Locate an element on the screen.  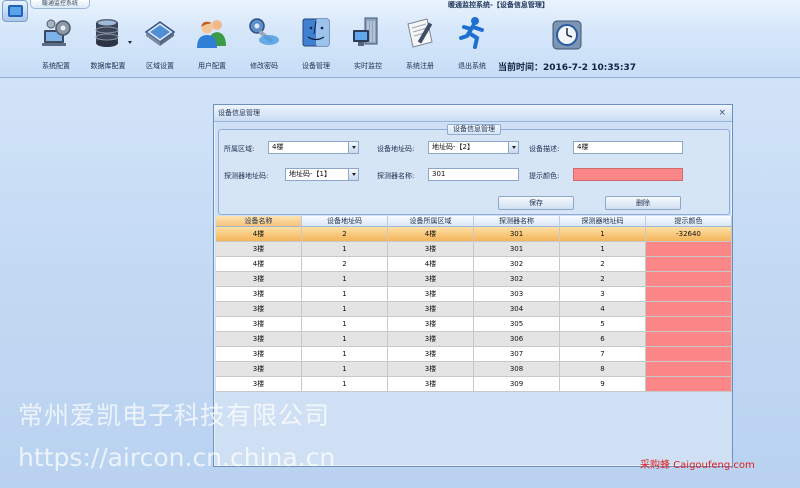
table-row: 3楼 1 3楼 303 3 is located at coordinates (474, 294).